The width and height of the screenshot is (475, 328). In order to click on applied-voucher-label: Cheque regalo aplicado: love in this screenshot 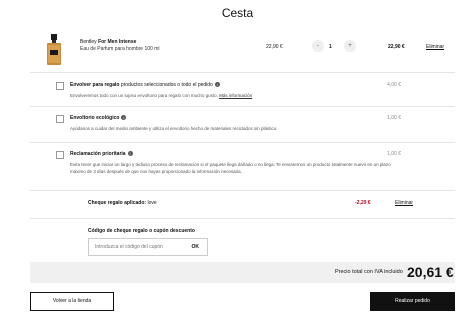, I will do `click(122, 203)`.